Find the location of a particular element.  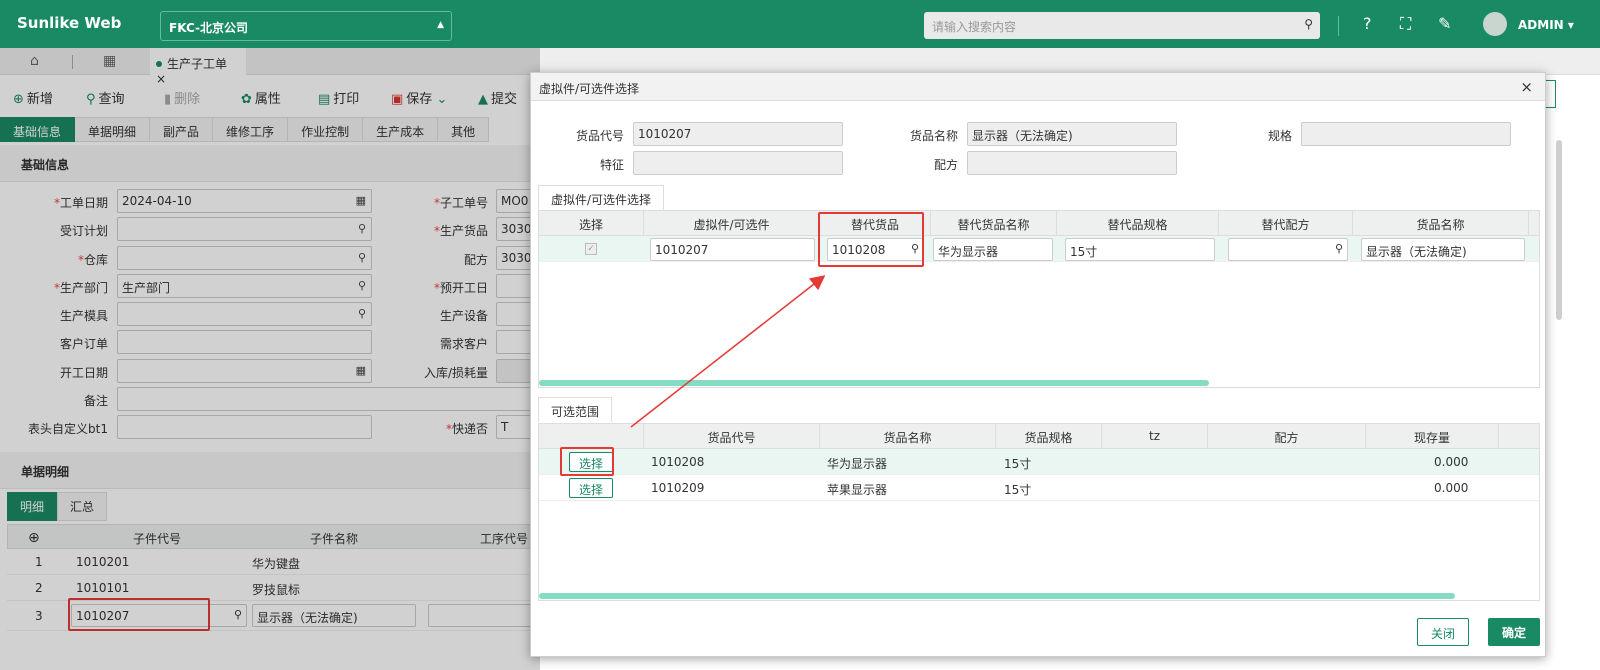

global-search-input: 请输入搜索内容 ⚲ is located at coordinates (1122, 25).